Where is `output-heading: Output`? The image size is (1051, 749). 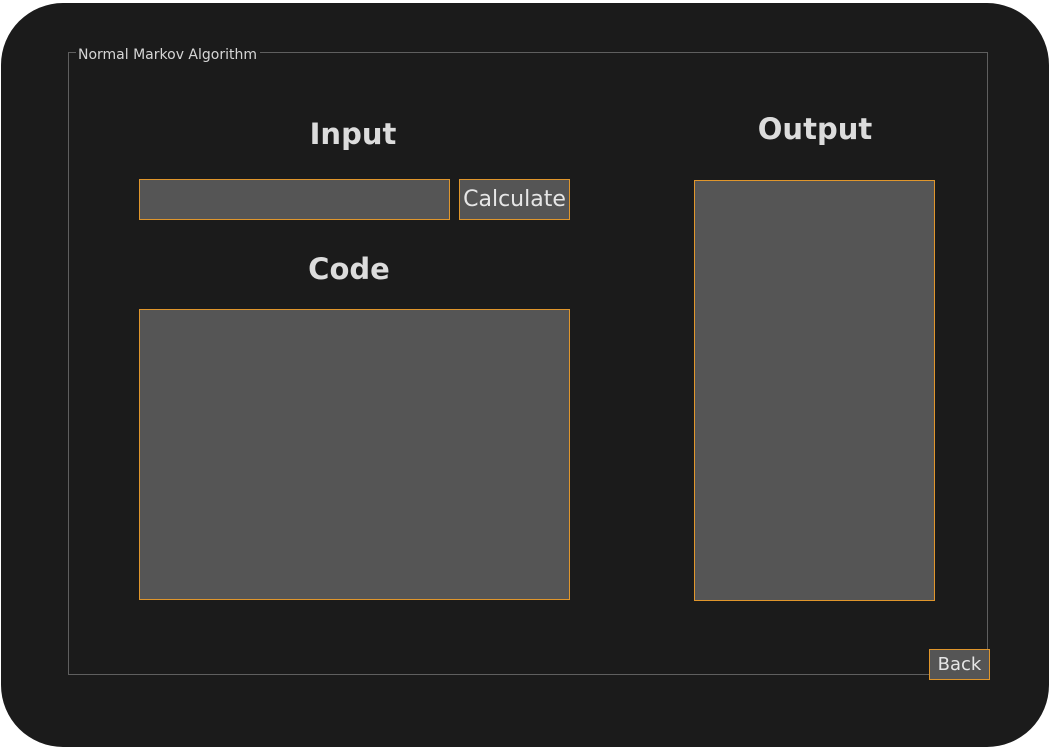
output-heading: Output is located at coordinates (815, 129).